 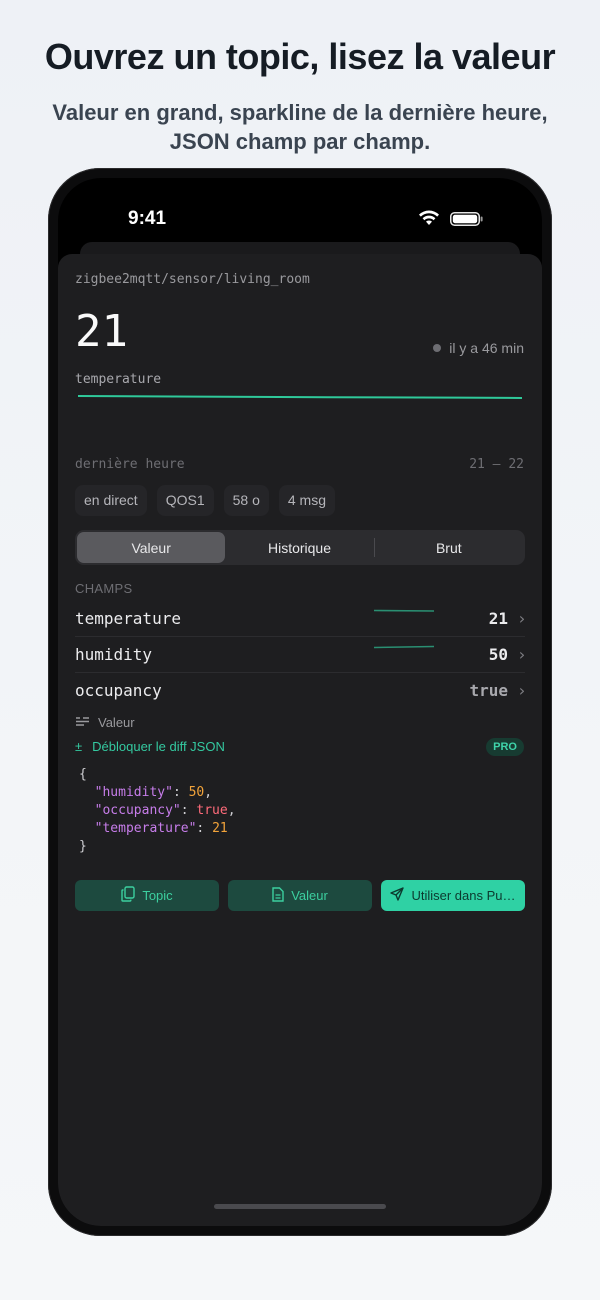 I want to click on copy-topic-button: Topic, so click(x=147, y=895).